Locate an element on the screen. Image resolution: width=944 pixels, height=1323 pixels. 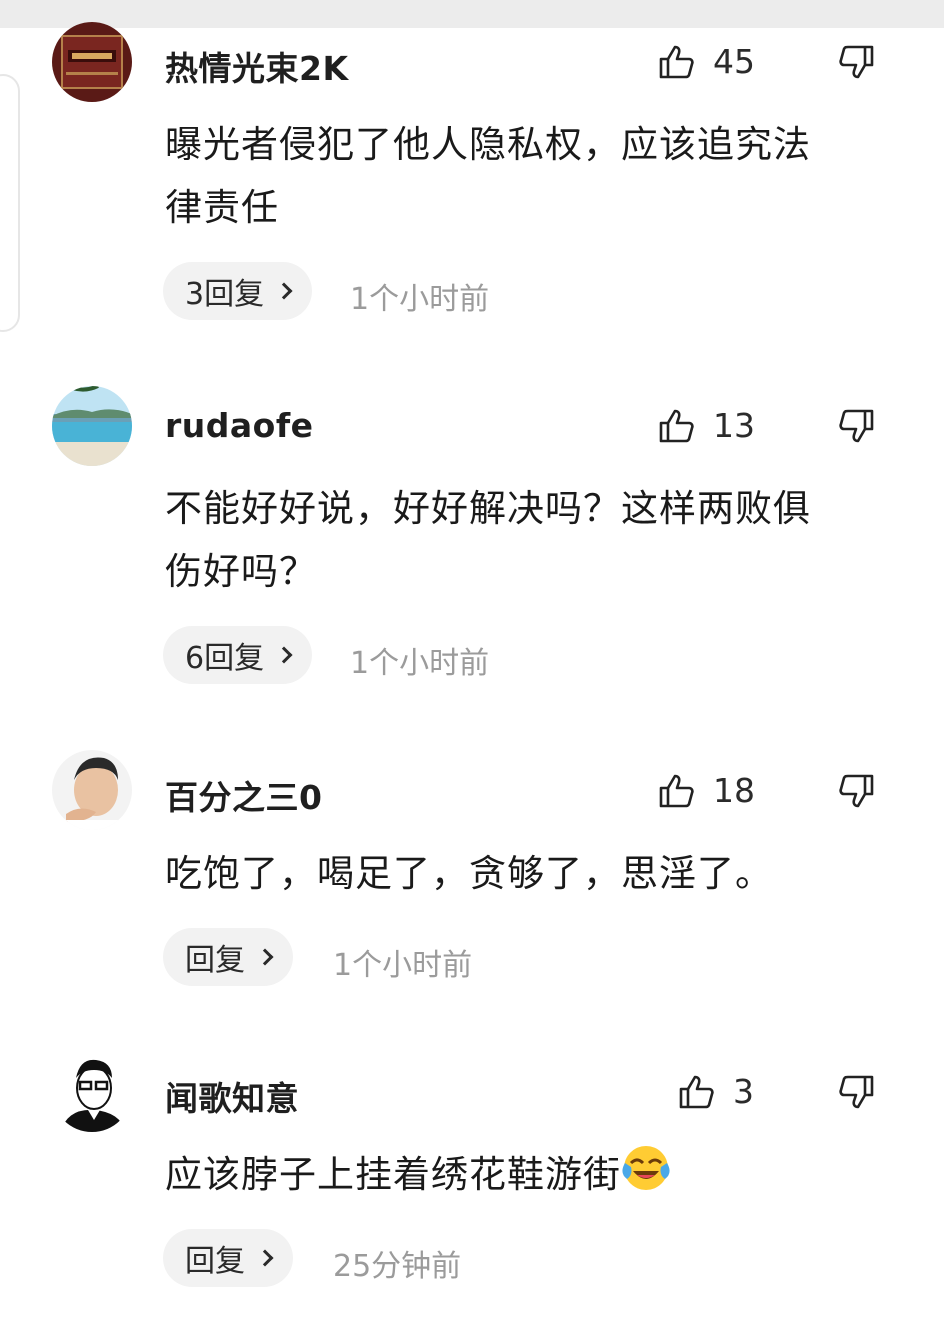
reply-label: 3回复 is located at coordinates (225, 294).